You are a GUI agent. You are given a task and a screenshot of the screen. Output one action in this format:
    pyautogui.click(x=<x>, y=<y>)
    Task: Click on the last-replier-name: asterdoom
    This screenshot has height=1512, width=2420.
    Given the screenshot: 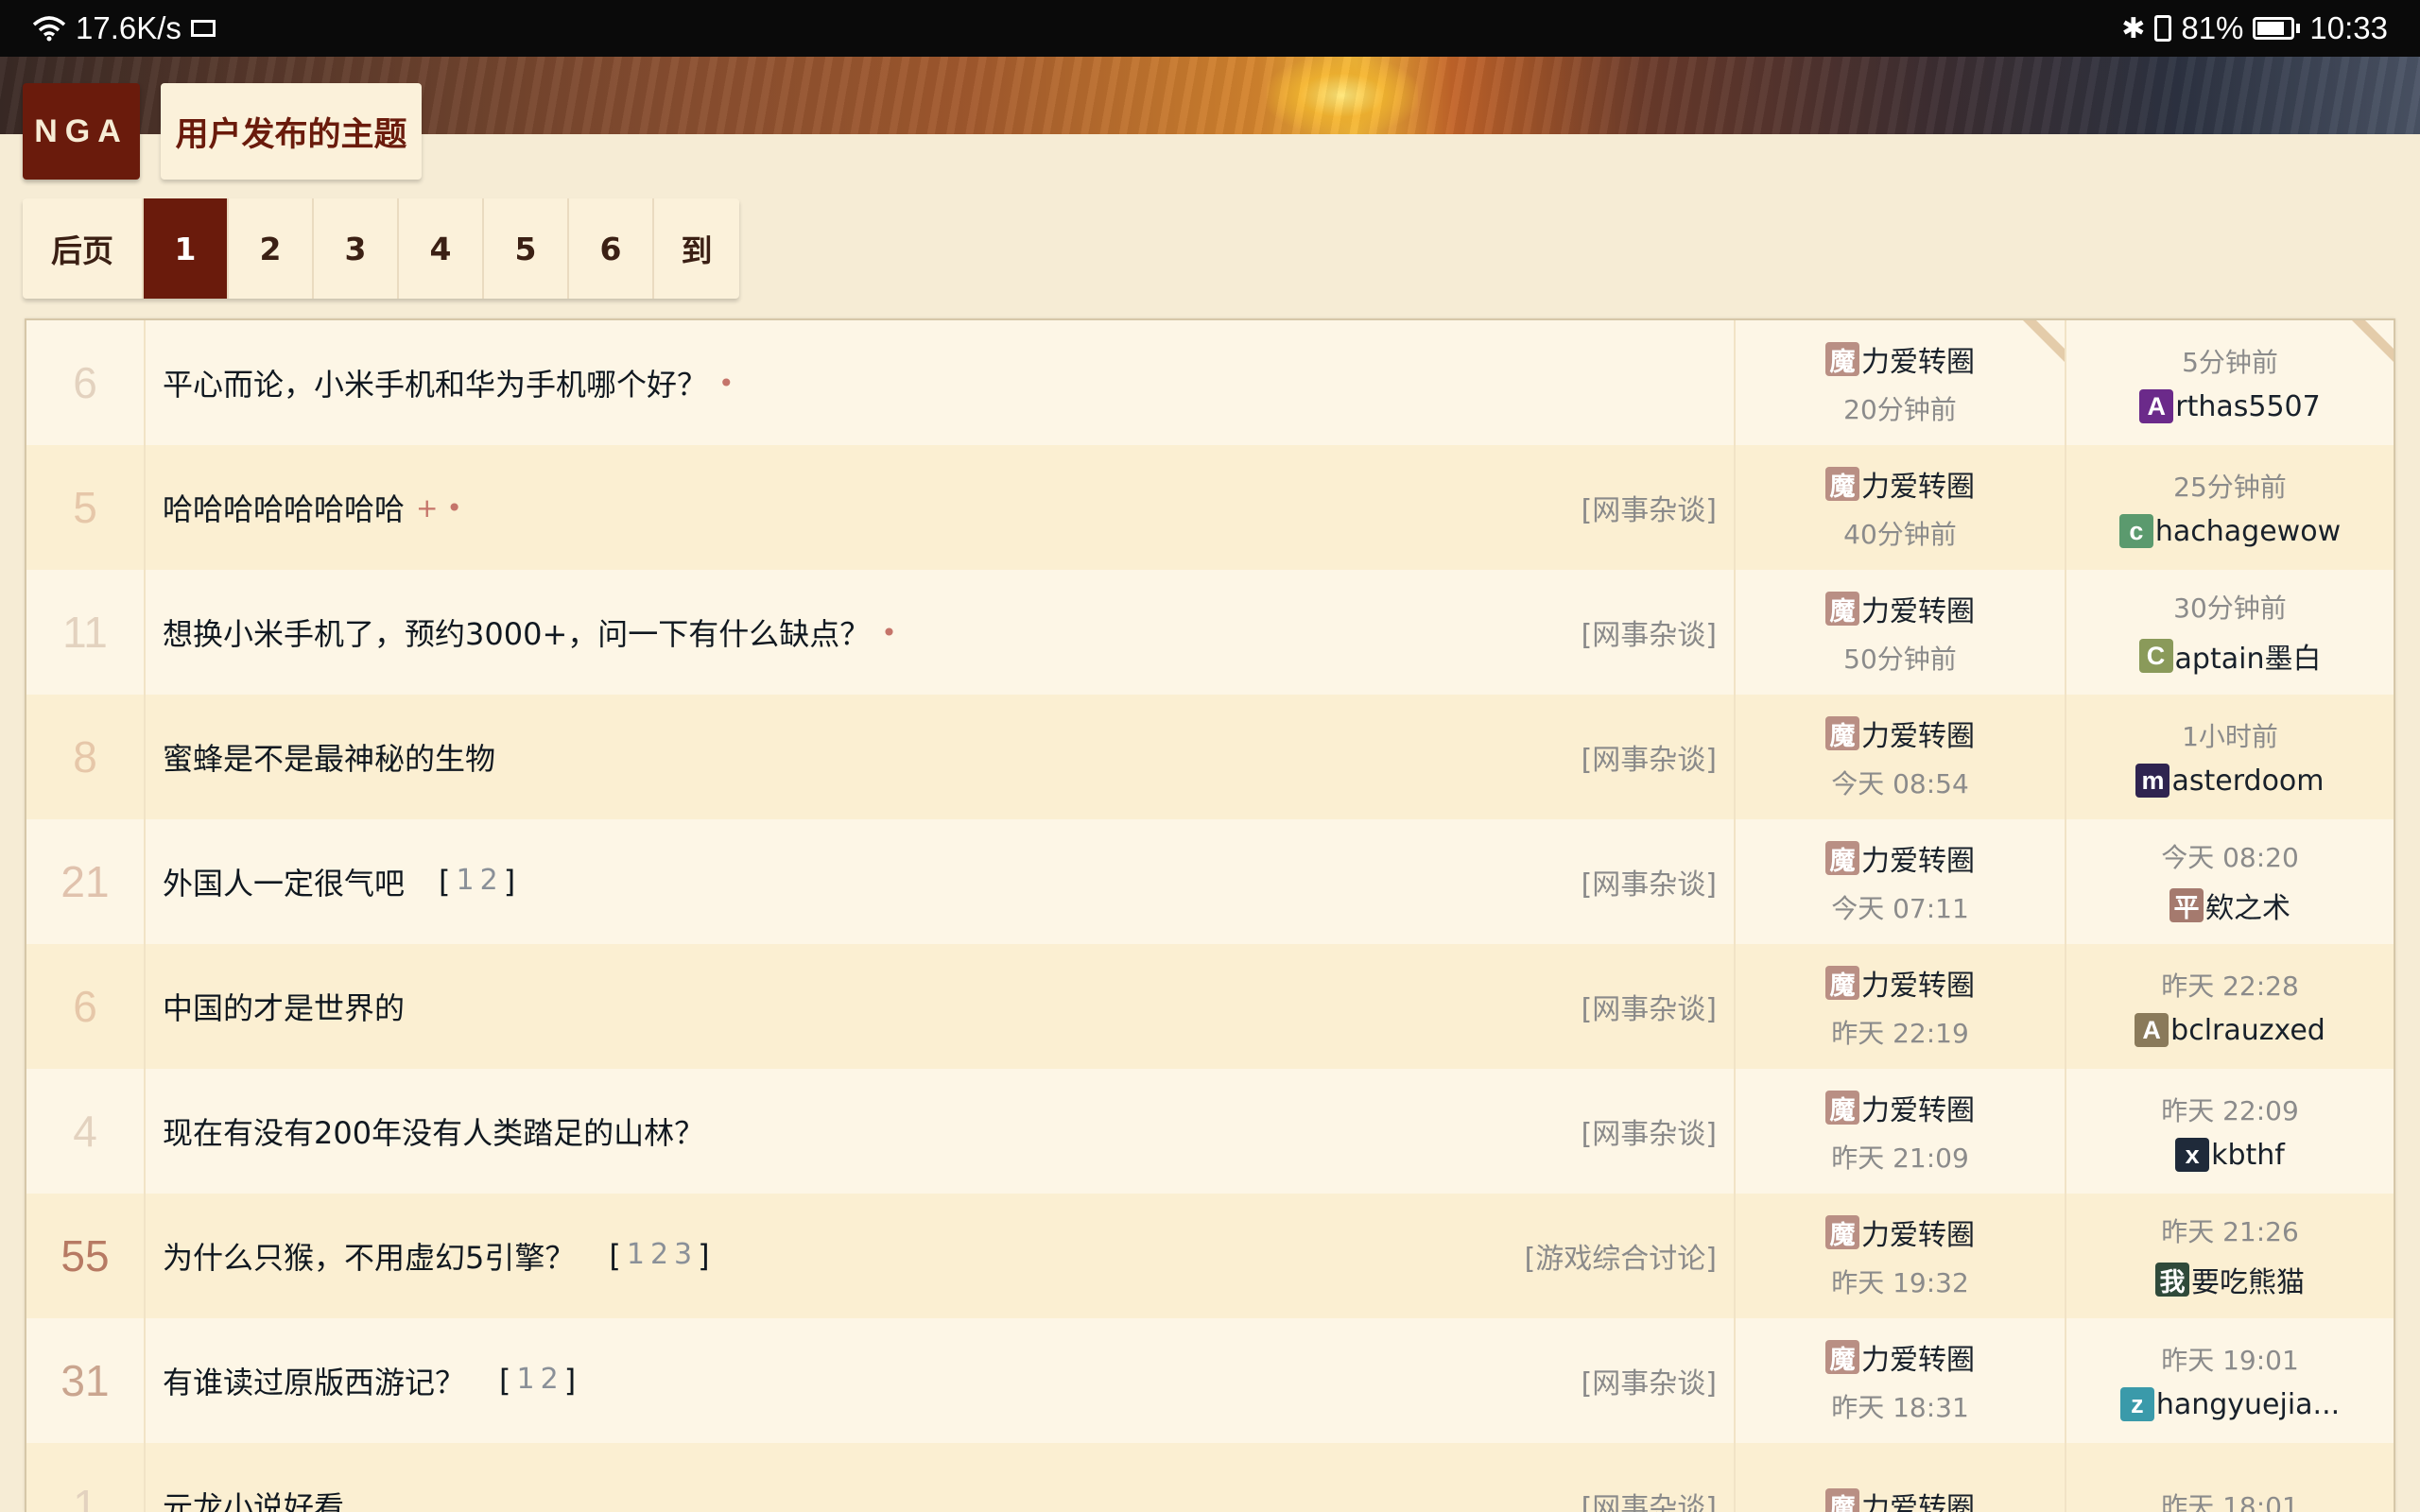 What is the action you would take?
    pyautogui.click(x=2247, y=781)
    